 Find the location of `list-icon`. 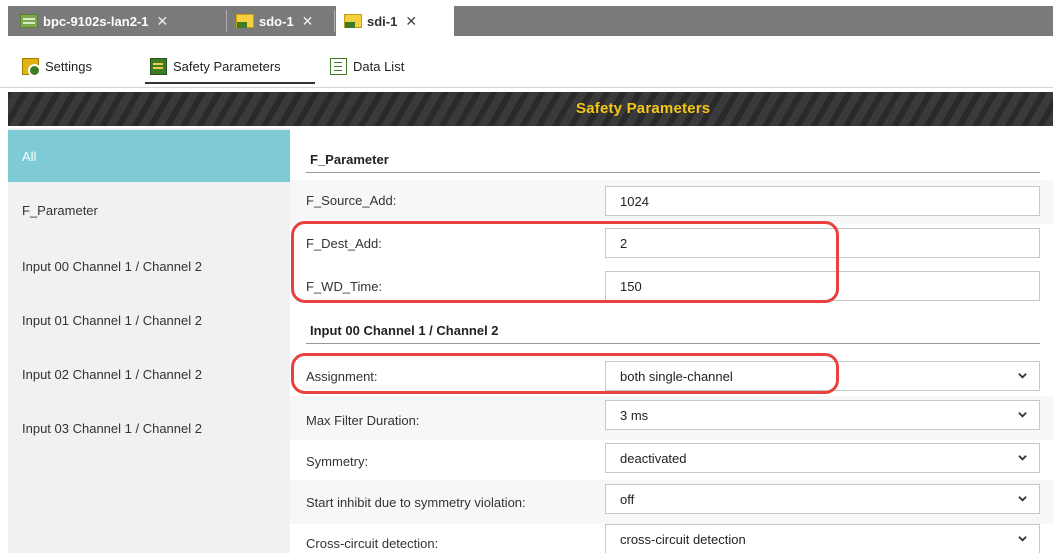

list-icon is located at coordinates (338, 66).